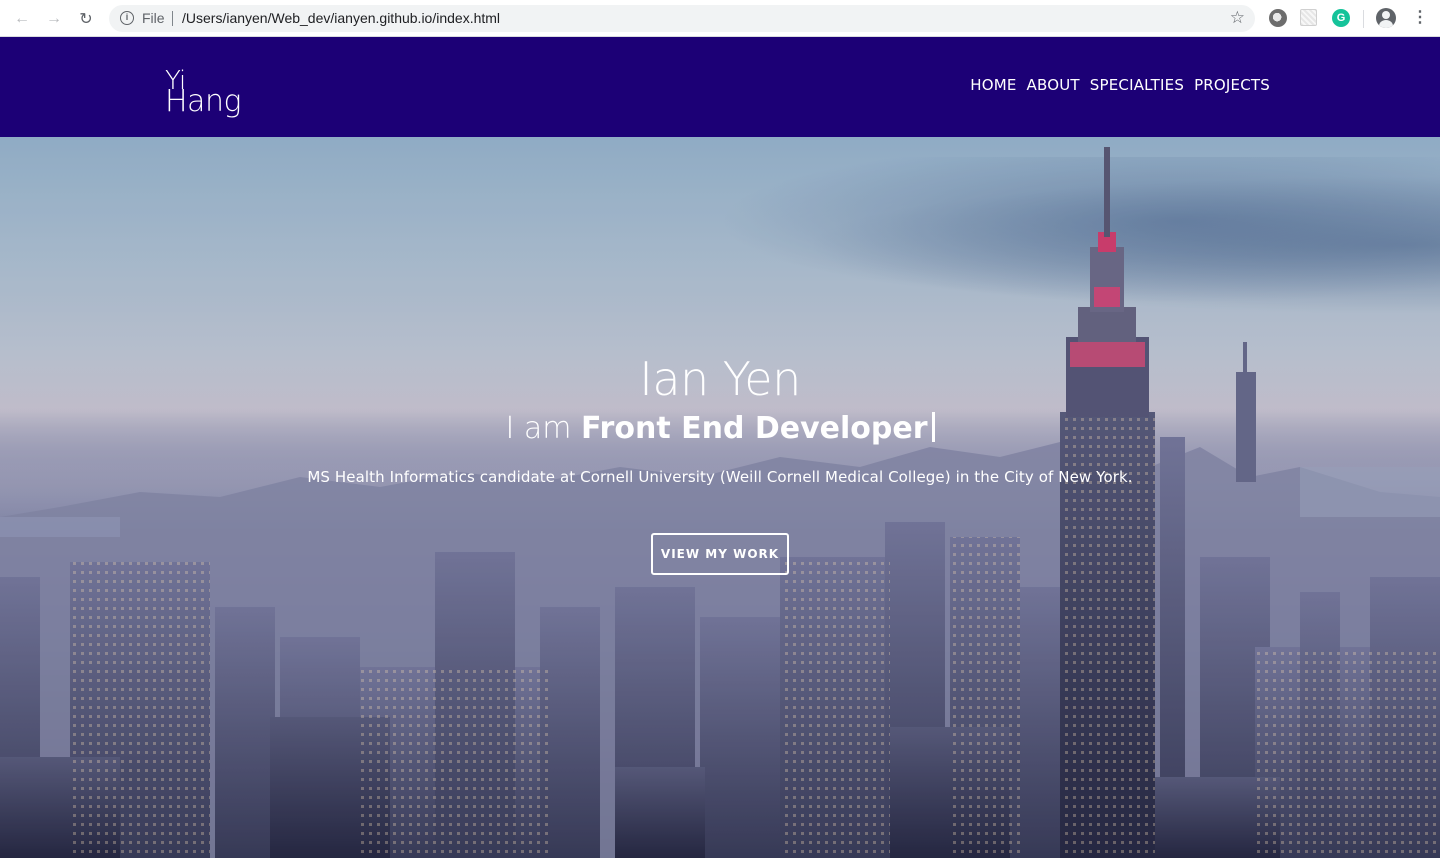  I want to click on nav-specialties: SPECIALTIES, so click(1137, 85).